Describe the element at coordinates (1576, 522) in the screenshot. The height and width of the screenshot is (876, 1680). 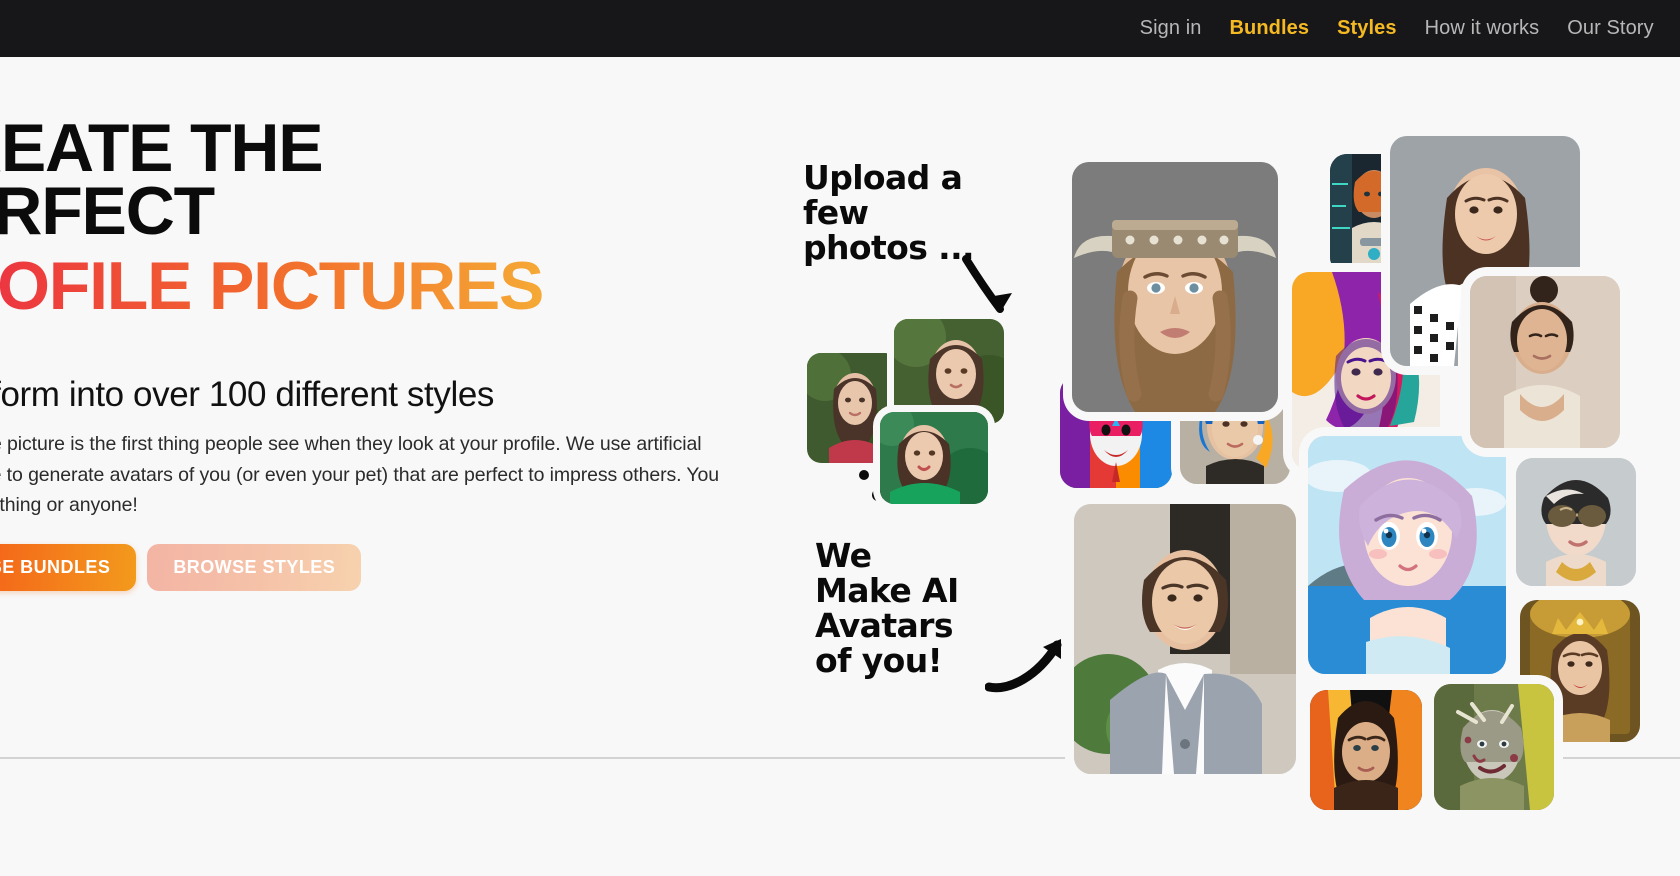
I see `avatar-sunglasses-illustration` at that location.